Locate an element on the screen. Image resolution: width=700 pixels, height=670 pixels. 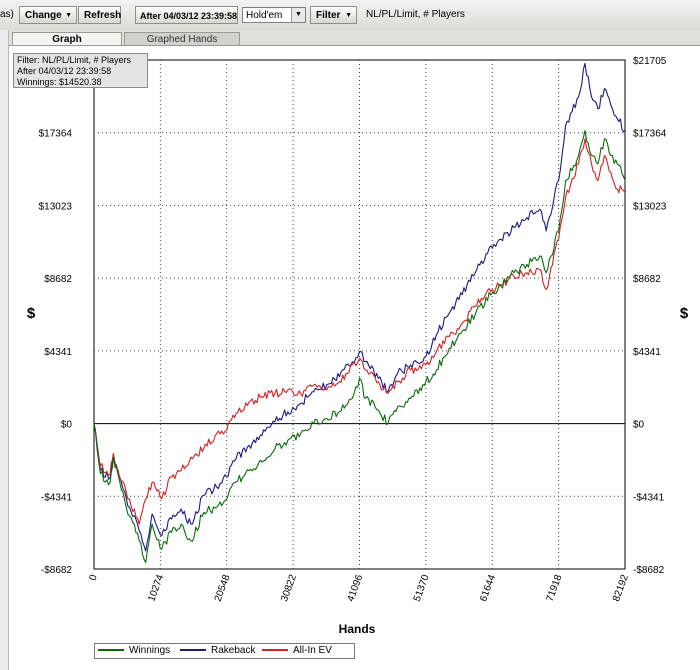
legend-label-rakeback: Rakeback is located at coordinates (233, 650).